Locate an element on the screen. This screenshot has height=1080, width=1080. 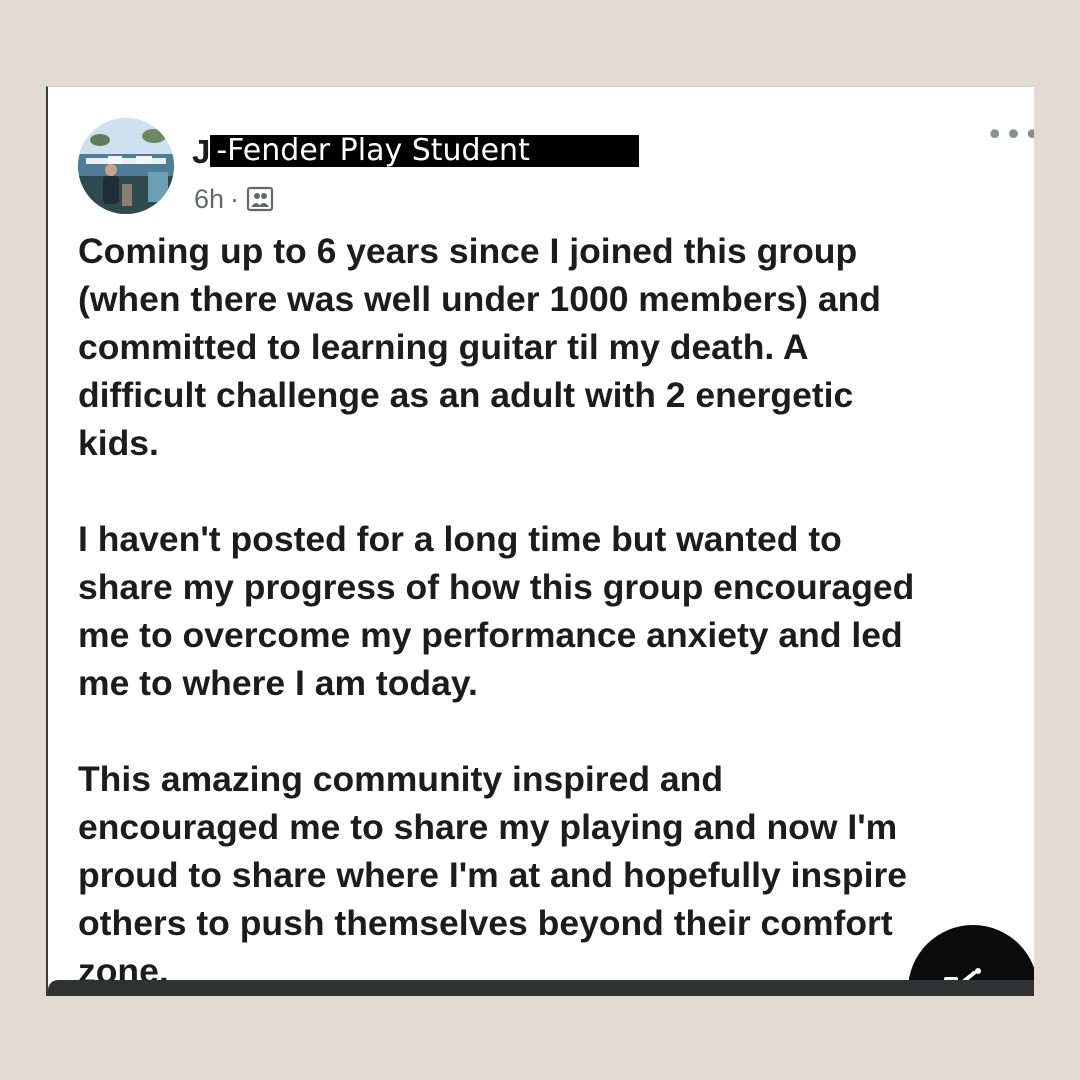
group-icon is located at coordinates (260, 199).